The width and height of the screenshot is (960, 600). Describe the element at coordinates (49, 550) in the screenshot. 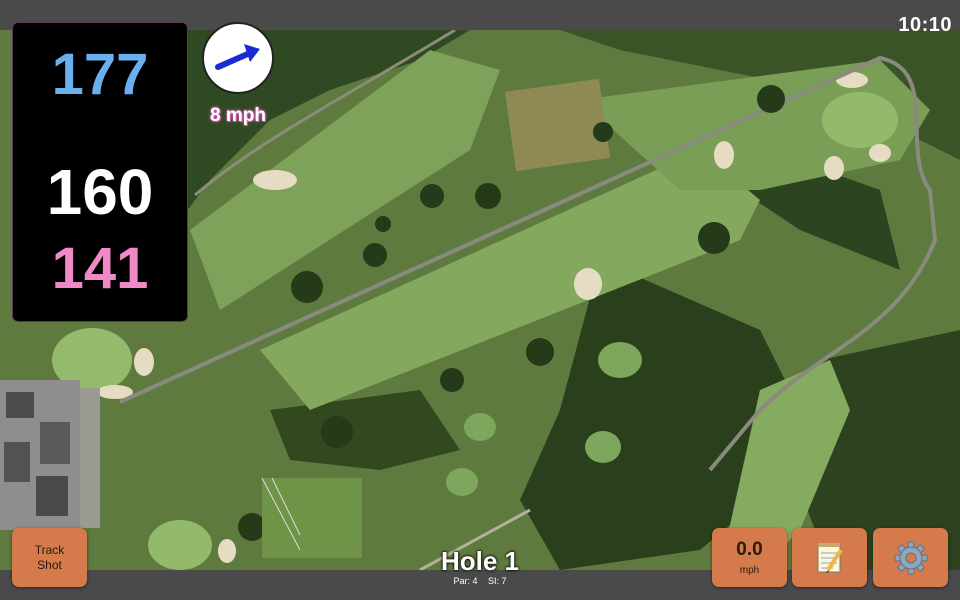

I see `track-shot-label-line1: Track` at that location.